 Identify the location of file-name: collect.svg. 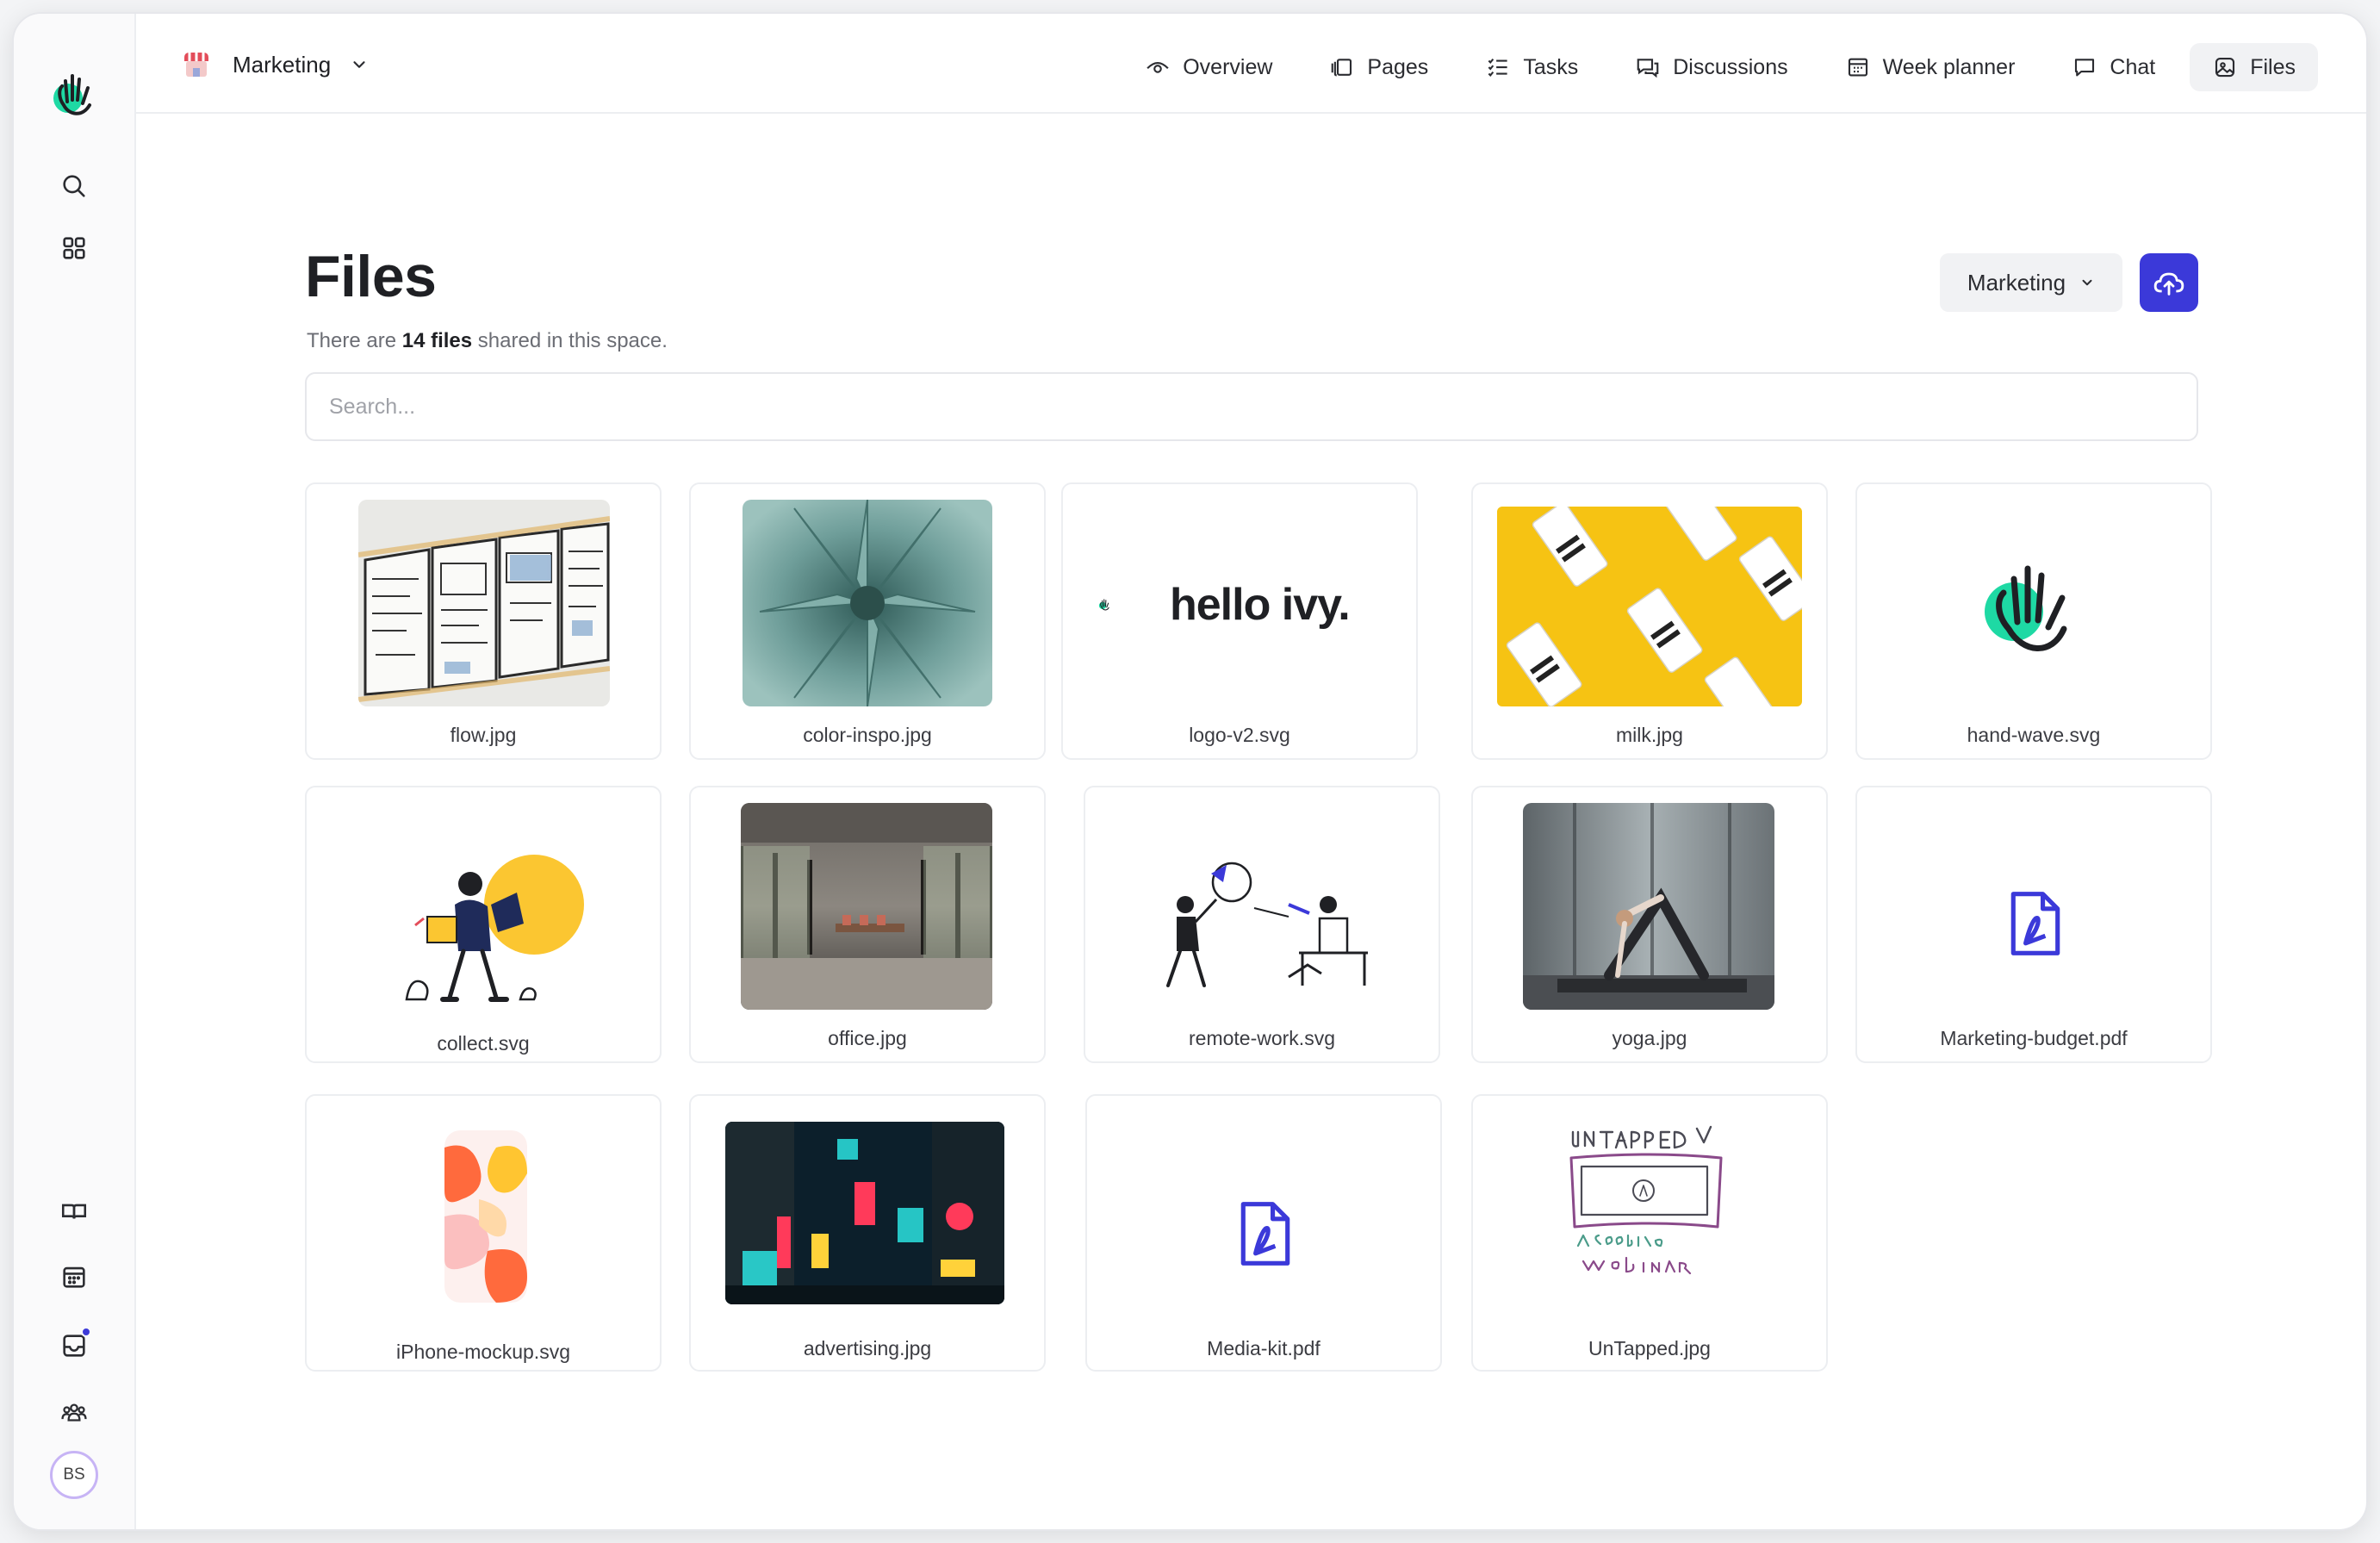
(484, 1043).